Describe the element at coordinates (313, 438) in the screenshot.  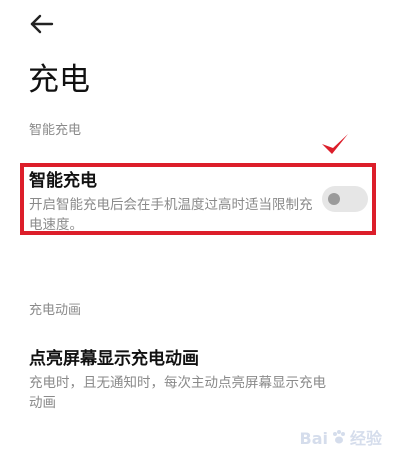
I see `watermark-text-left: Bai` at that location.